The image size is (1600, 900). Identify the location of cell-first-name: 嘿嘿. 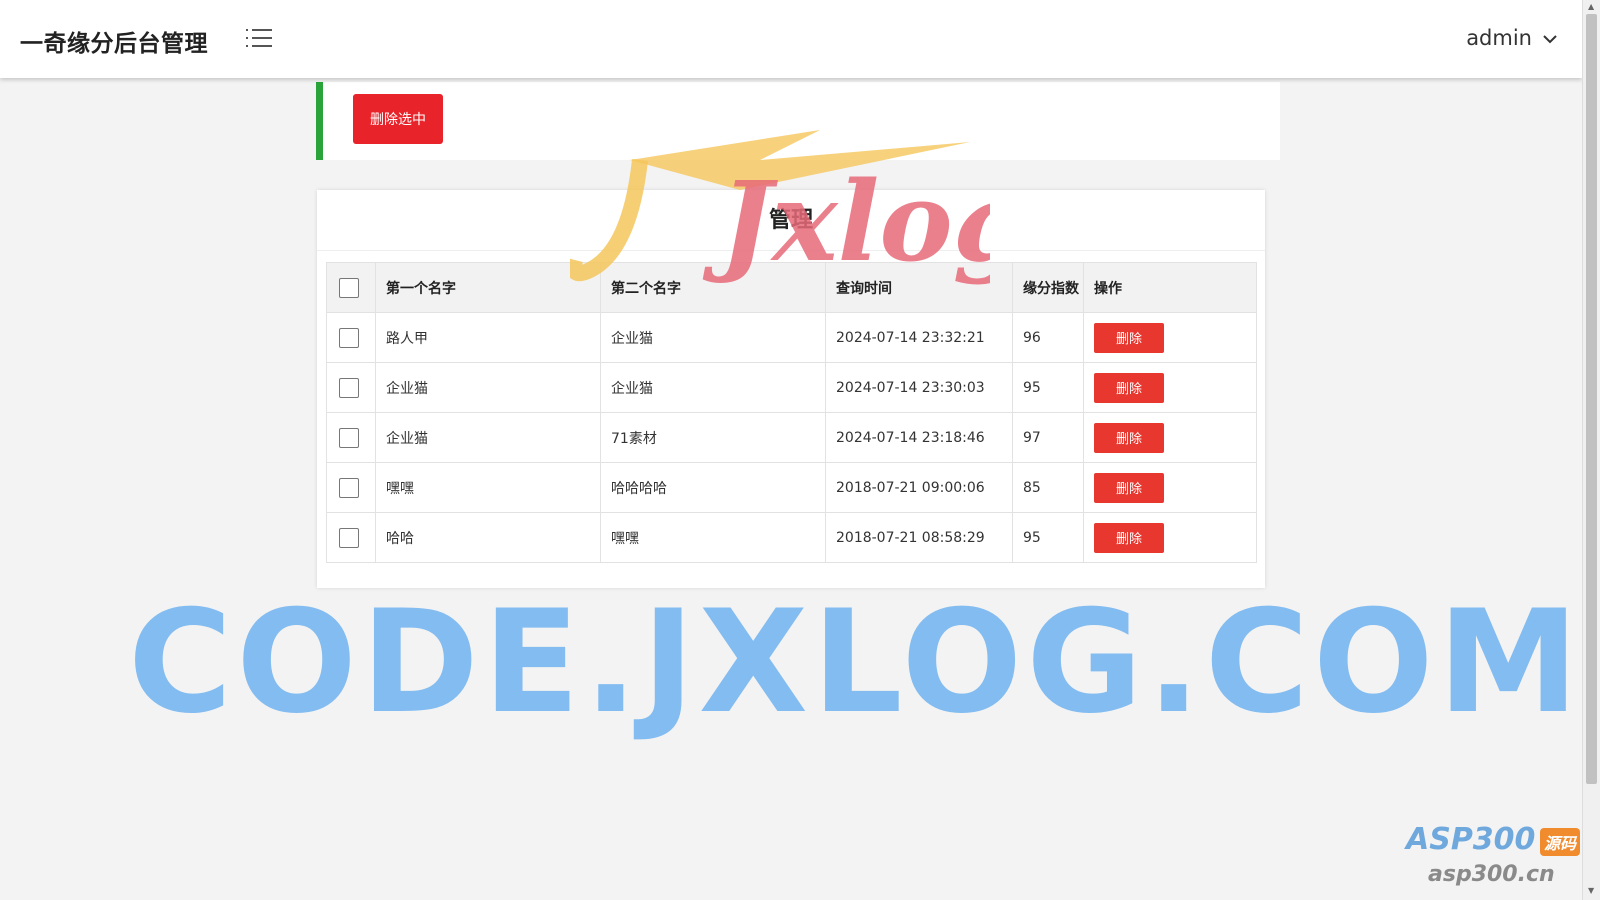
(488, 487).